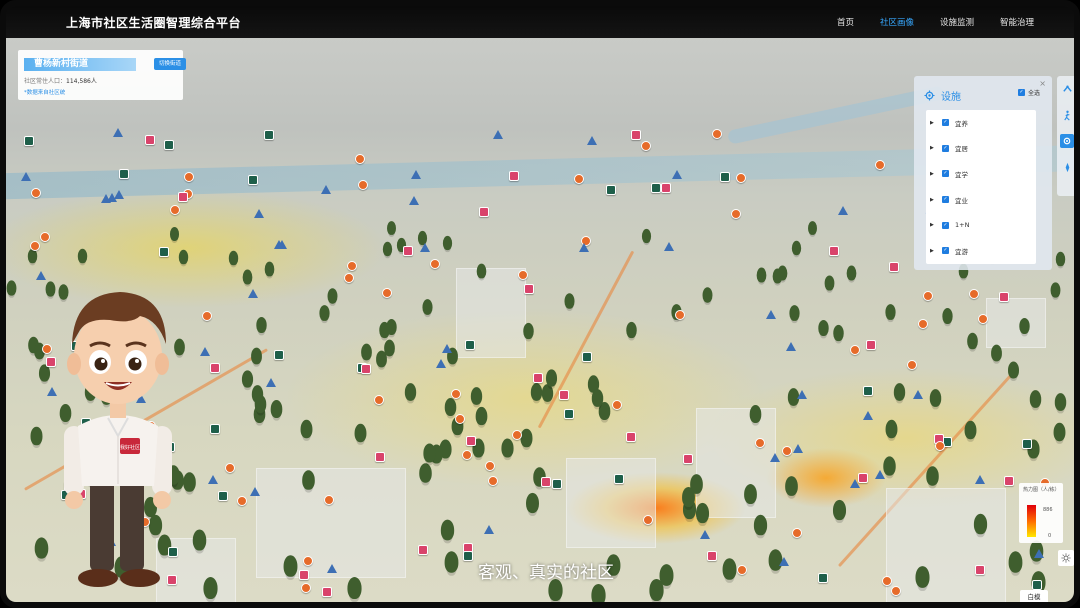 The height and width of the screenshot is (608, 1080). I want to click on facility-item-leisure: ▶ ✓ 宜游, so click(981, 251).